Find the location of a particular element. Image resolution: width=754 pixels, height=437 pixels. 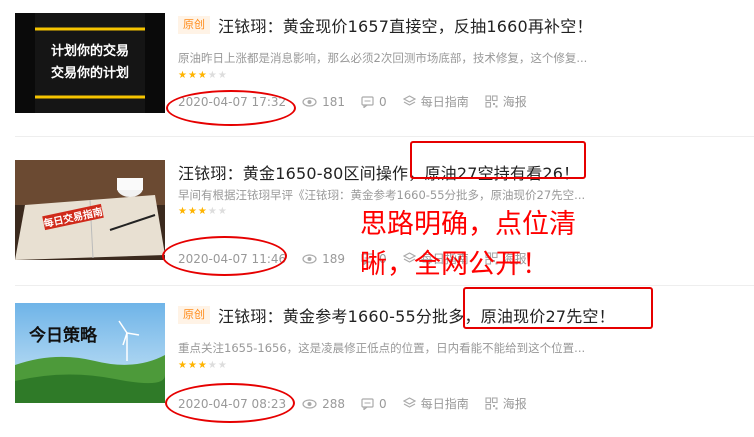

annotation-line-1: 思路明确，点位清 is located at coordinates (468, 224).